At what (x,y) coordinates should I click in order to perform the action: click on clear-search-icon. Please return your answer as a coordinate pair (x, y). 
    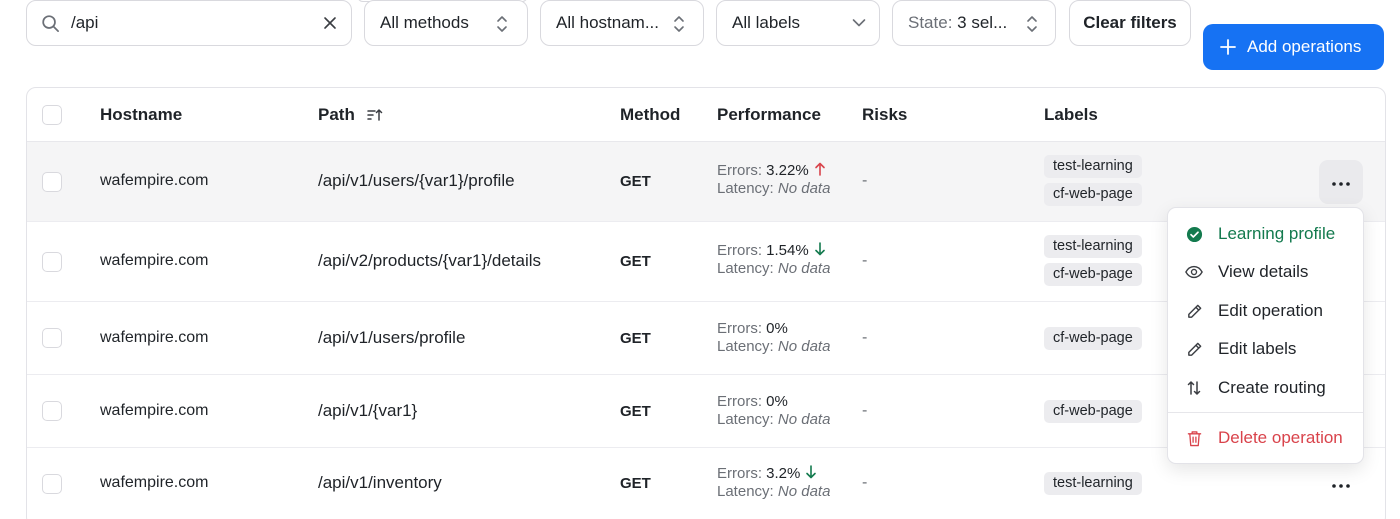
    Looking at the image, I should click on (330, 23).